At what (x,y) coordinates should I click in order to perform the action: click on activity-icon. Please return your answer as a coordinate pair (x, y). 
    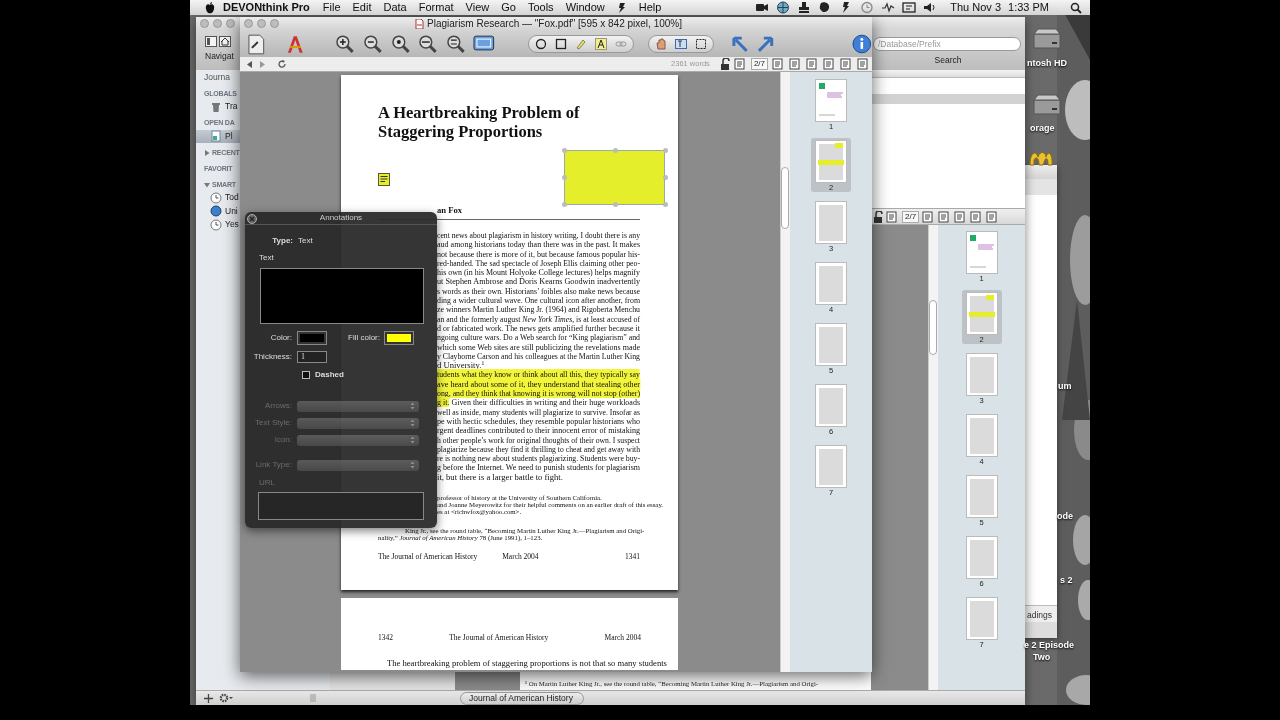
    Looking at the image, I should click on (888, 7).